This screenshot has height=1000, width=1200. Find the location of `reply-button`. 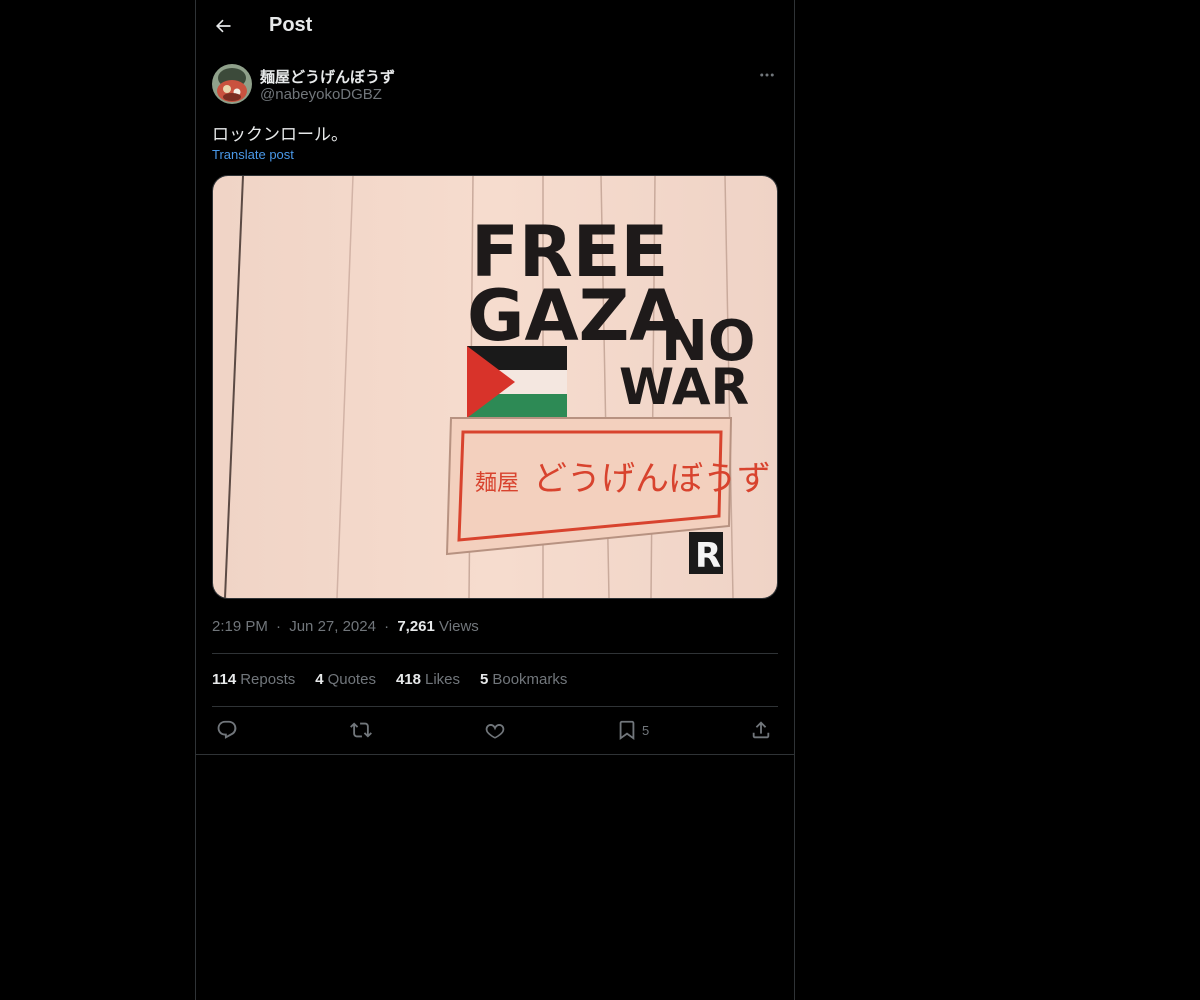

reply-button is located at coordinates (227, 730).